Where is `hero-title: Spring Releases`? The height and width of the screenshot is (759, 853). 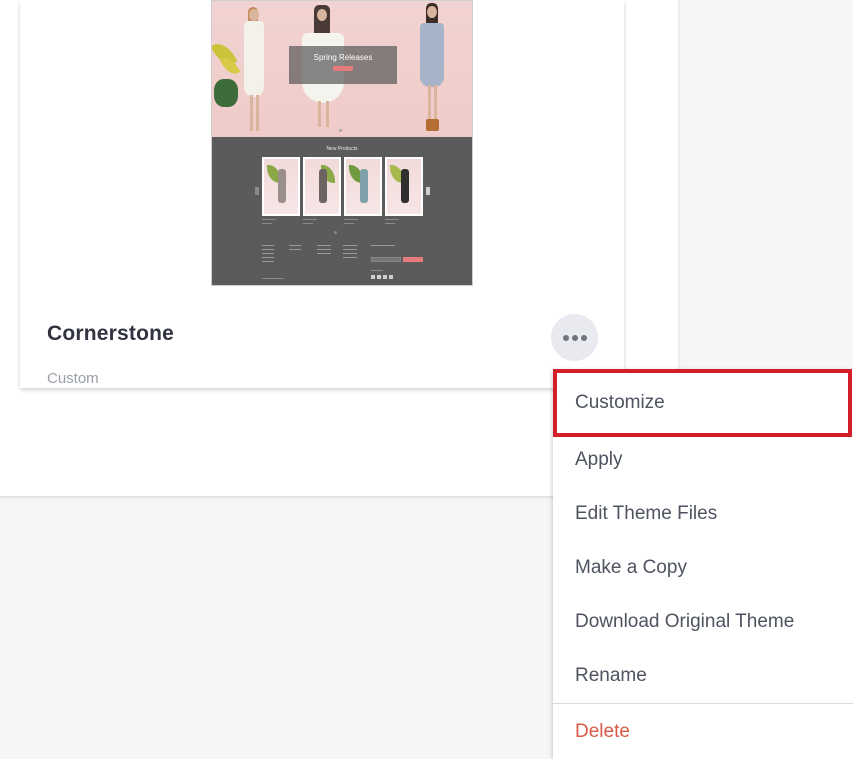 hero-title: Spring Releases is located at coordinates (343, 57).